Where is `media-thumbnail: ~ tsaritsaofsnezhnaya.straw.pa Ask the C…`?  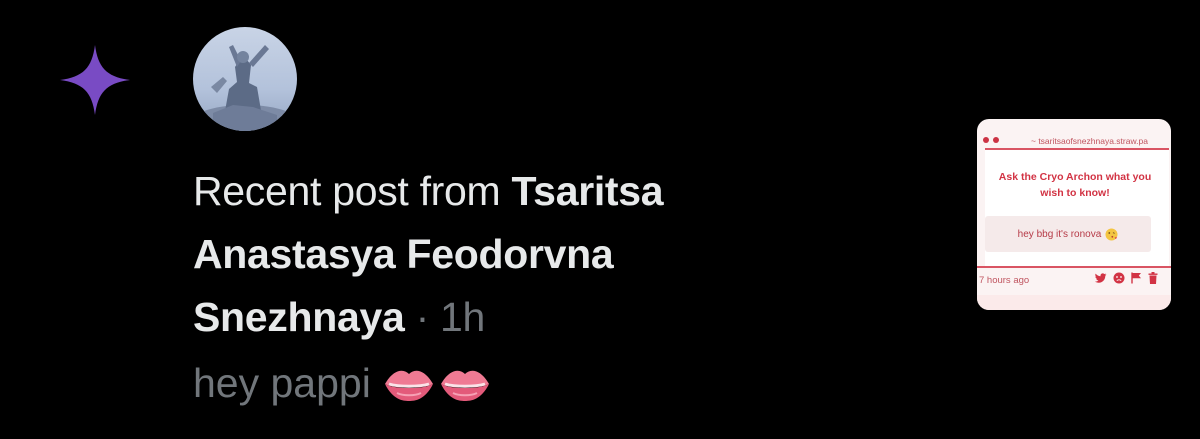
media-thumbnail: ~ tsaritsaofsnezhnaya.straw.pa Ask the C… is located at coordinates (1074, 214).